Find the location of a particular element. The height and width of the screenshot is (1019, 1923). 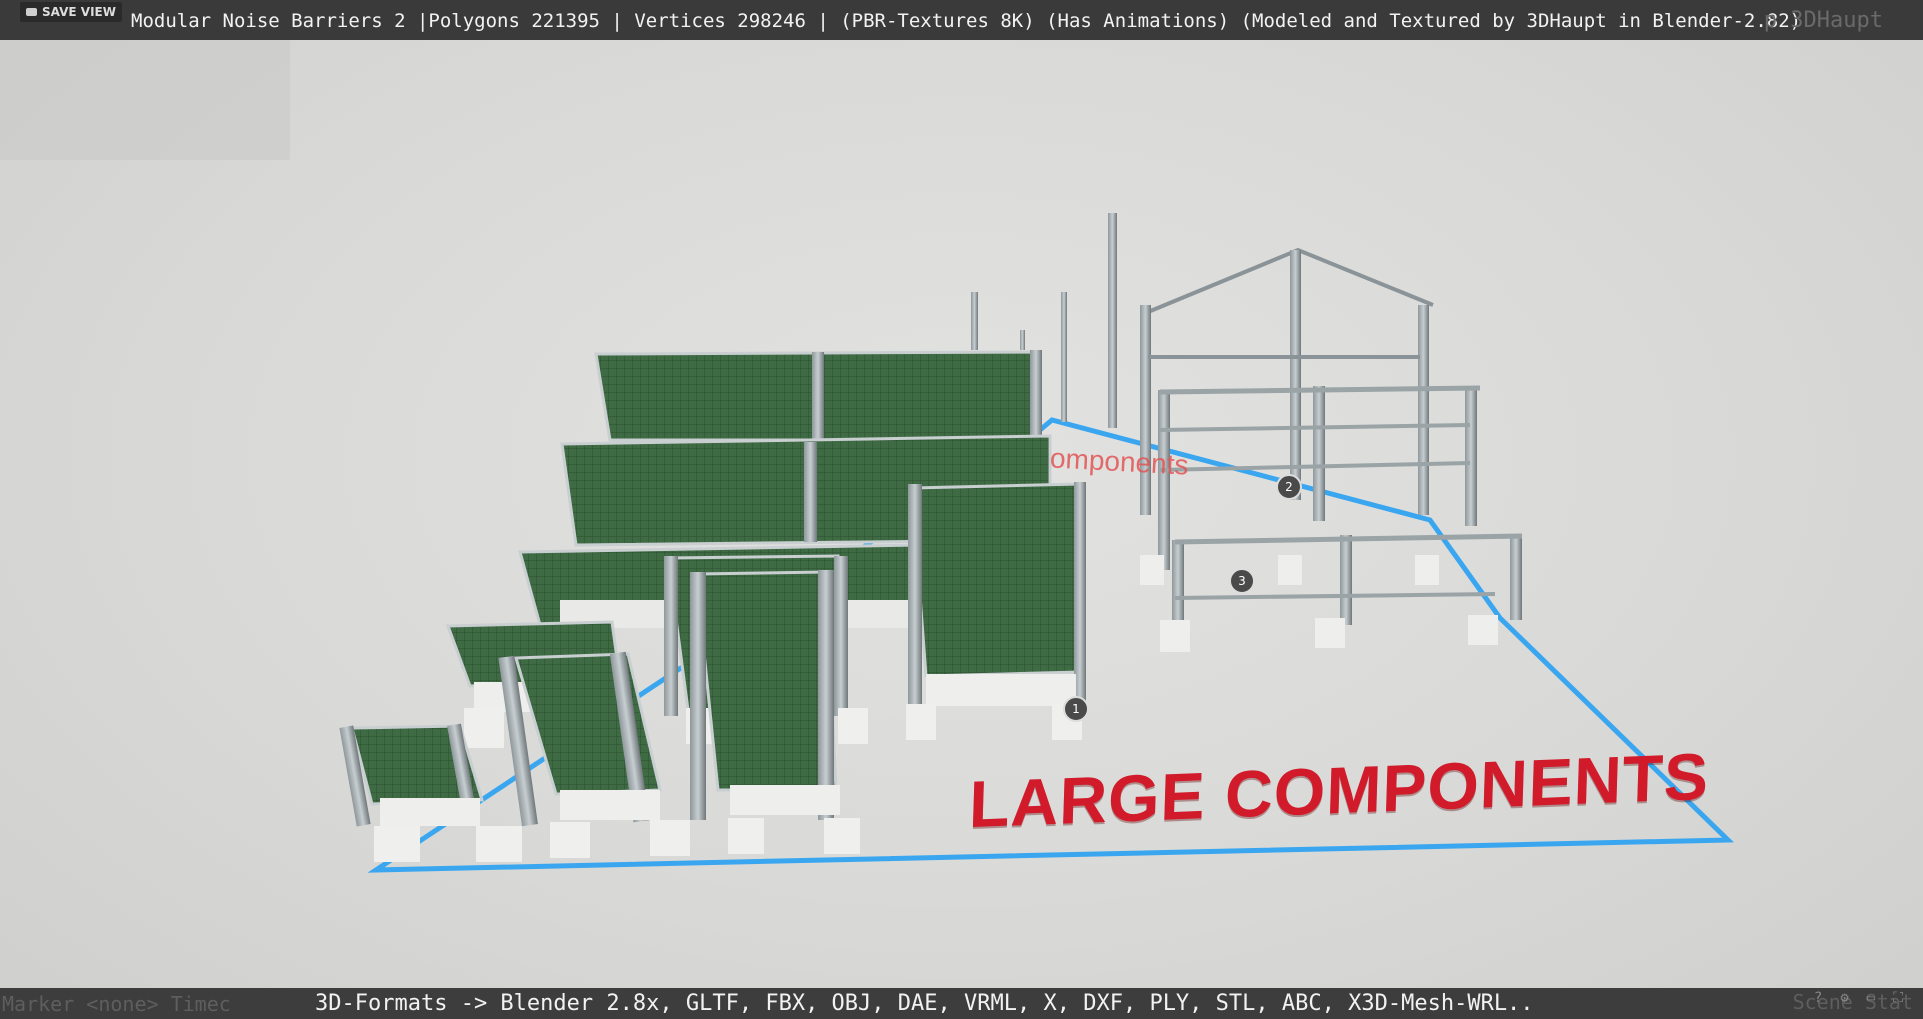

help-icon: ? is located at coordinates (1818, 998).